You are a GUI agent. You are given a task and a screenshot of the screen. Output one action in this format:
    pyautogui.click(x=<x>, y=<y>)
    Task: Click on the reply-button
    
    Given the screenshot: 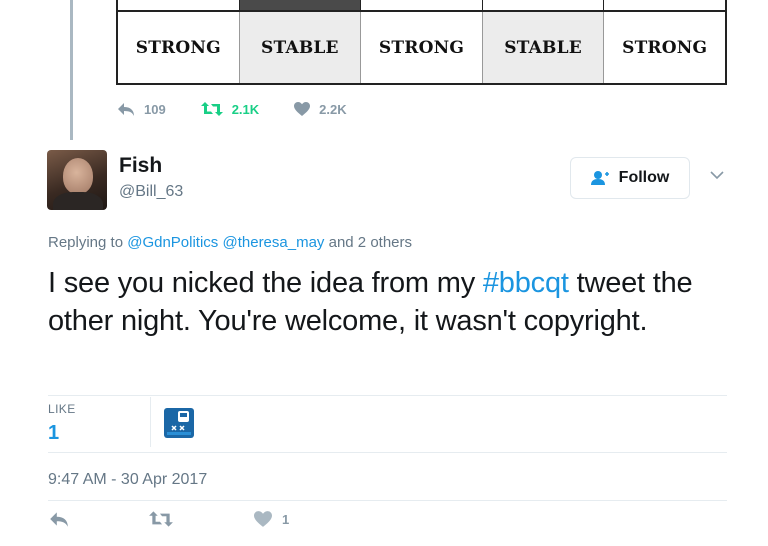 What is the action you would take?
    pyautogui.click(x=63, y=519)
    